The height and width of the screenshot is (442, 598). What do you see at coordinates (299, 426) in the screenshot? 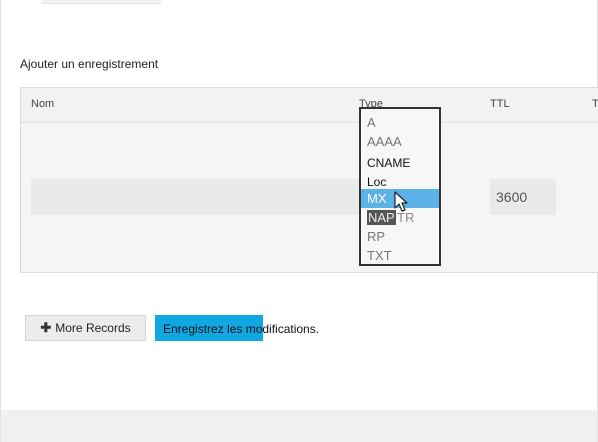
I see `footer-band` at bounding box center [299, 426].